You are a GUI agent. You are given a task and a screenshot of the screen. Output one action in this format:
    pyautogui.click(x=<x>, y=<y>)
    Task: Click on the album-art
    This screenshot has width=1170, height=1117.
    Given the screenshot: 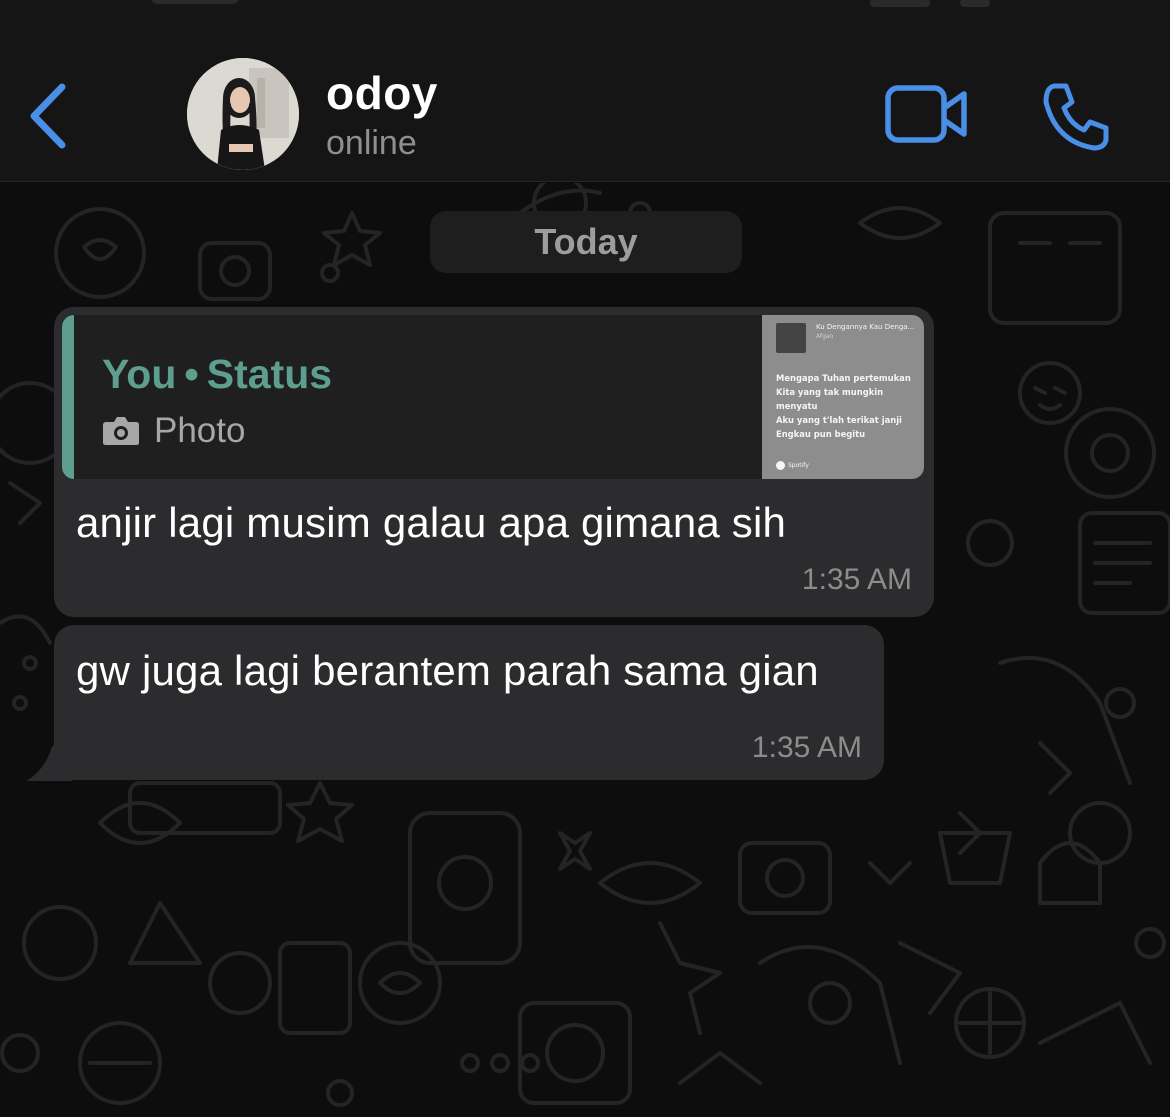 What is the action you would take?
    pyautogui.click(x=791, y=338)
    